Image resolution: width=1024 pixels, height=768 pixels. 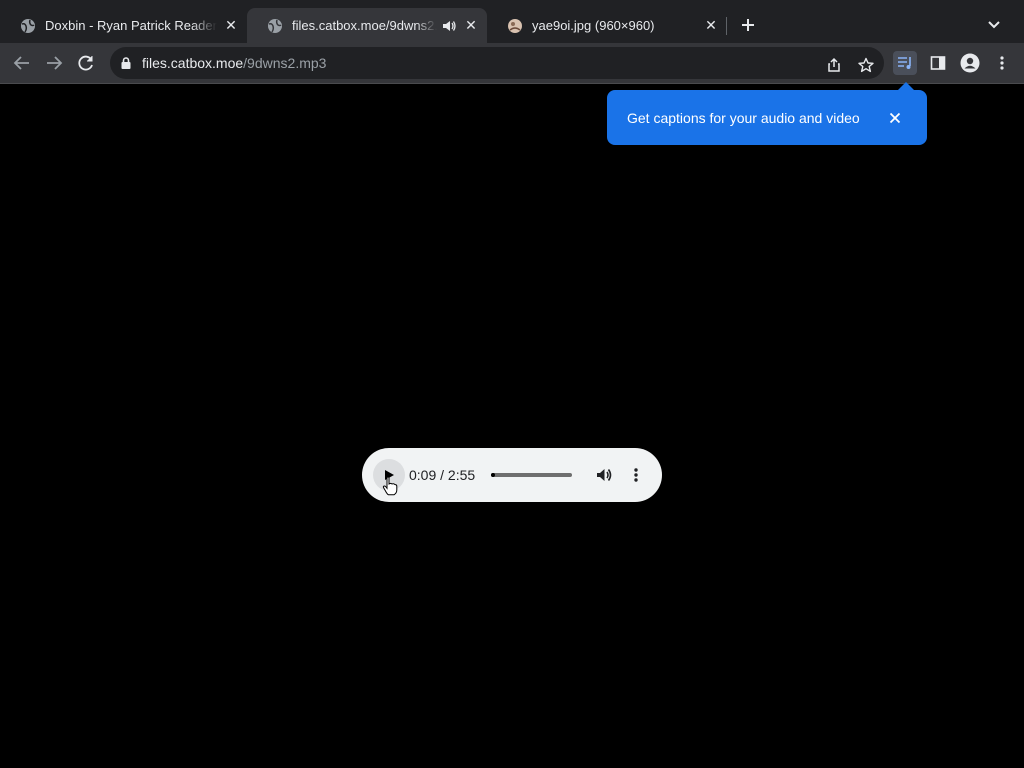 I want to click on share-icon, so click(x=834, y=64).